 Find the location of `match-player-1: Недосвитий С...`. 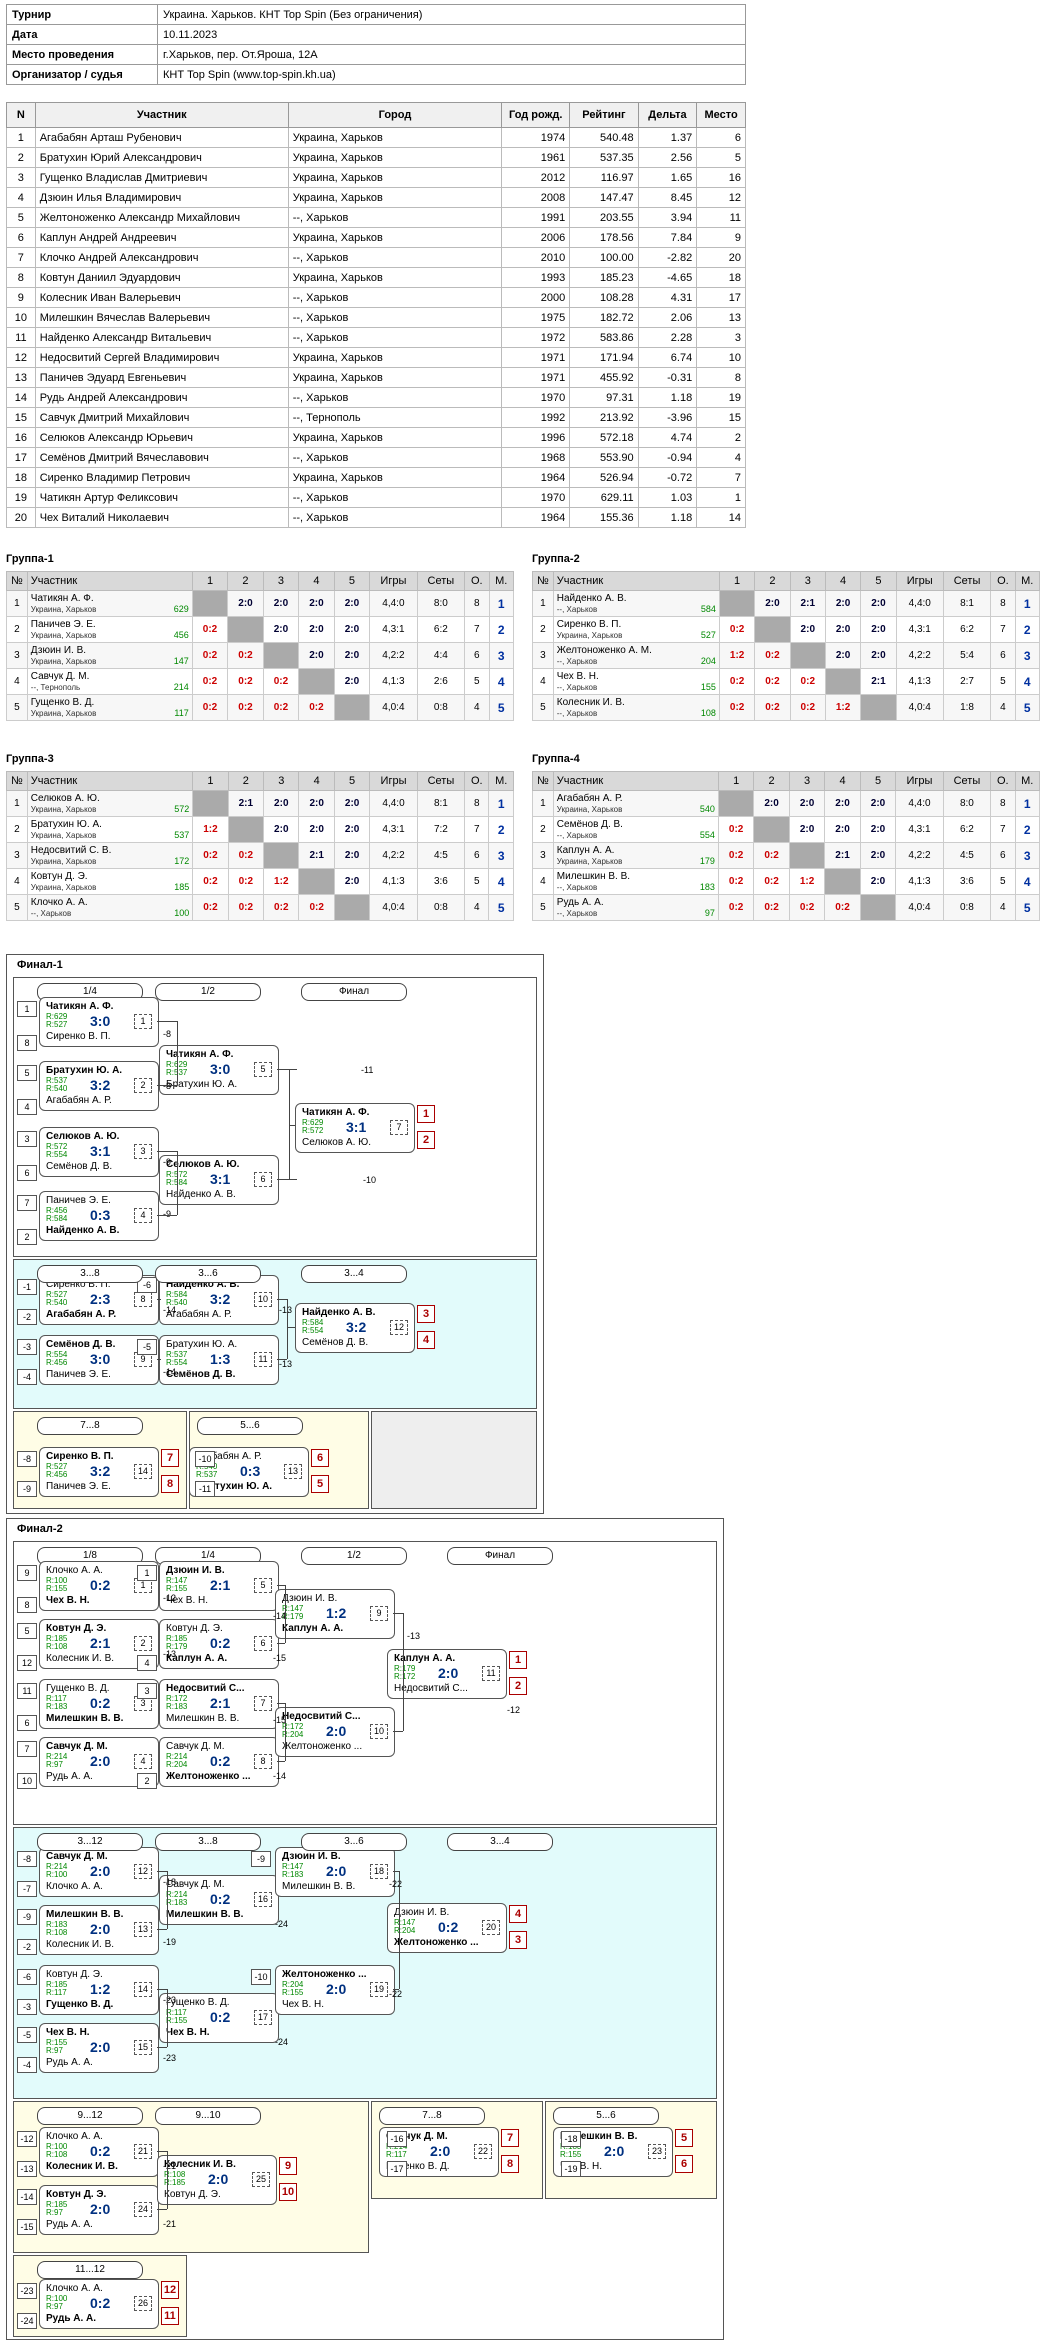

match-player-1: Недосвитий С... is located at coordinates (321, 1716).